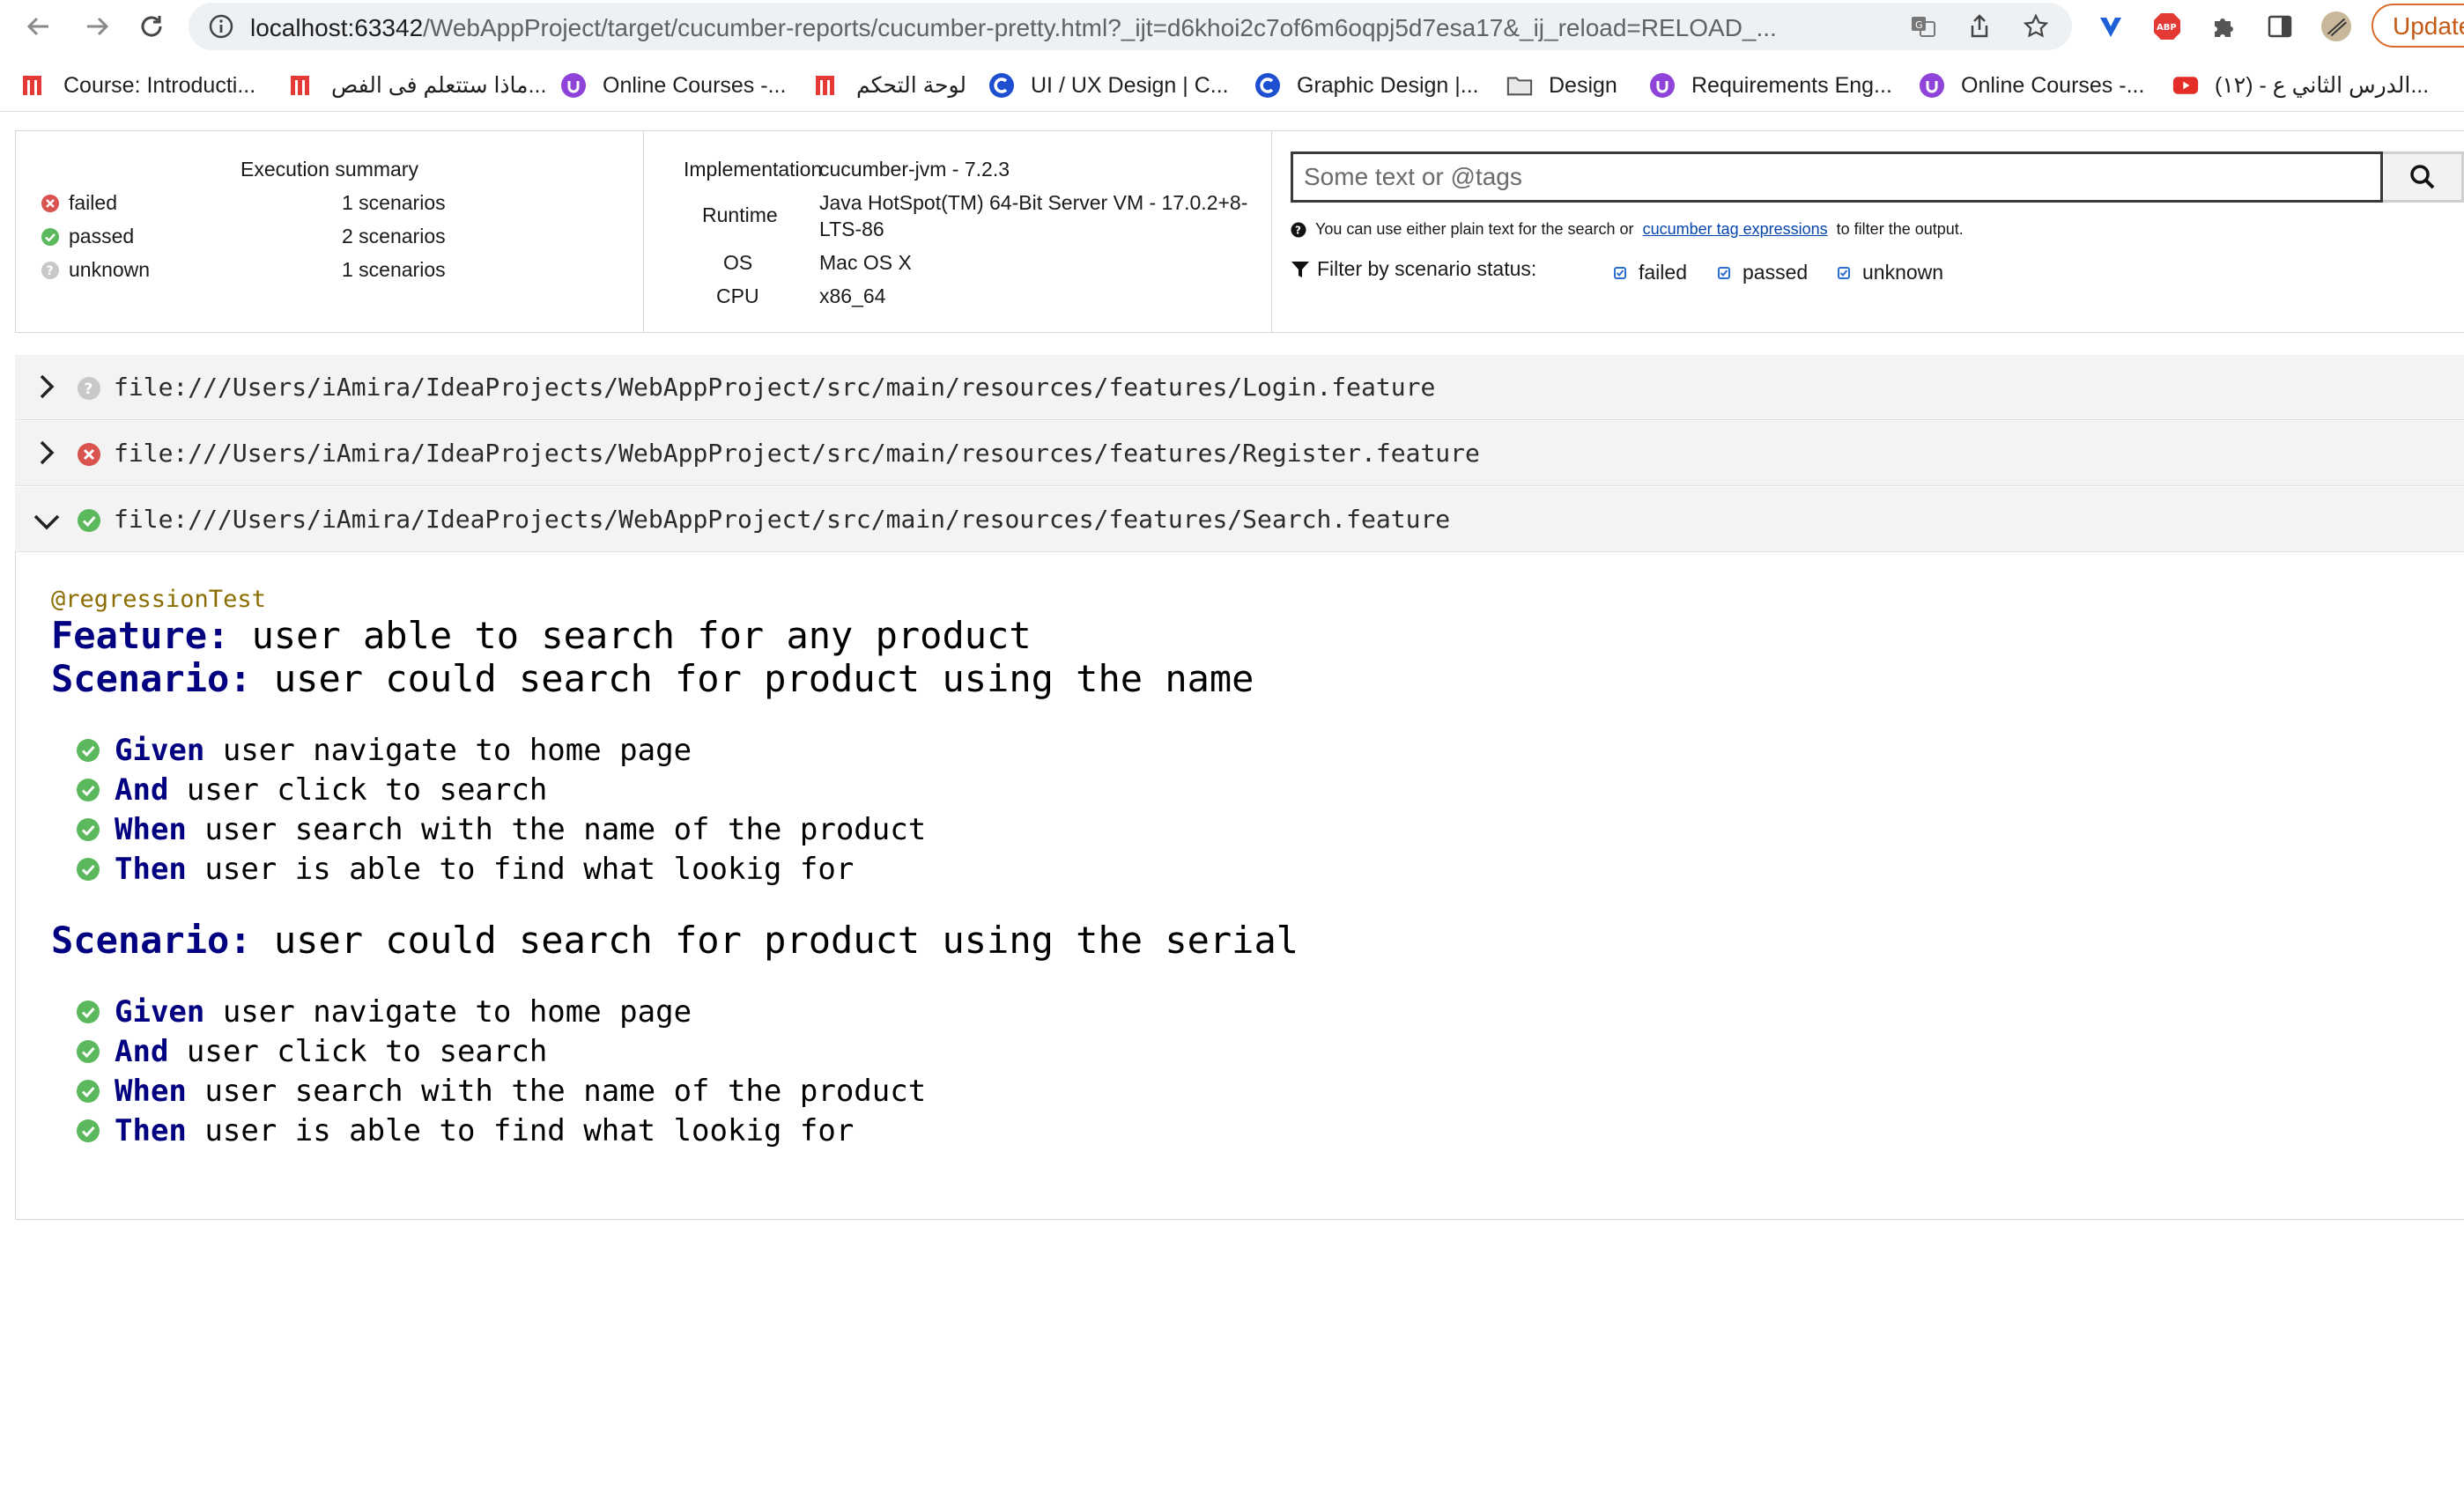 This screenshot has width=2464, height=1499. Describe the element at coordinates (1300, 269) in the screenshot. I see `filter-icon` at that location.